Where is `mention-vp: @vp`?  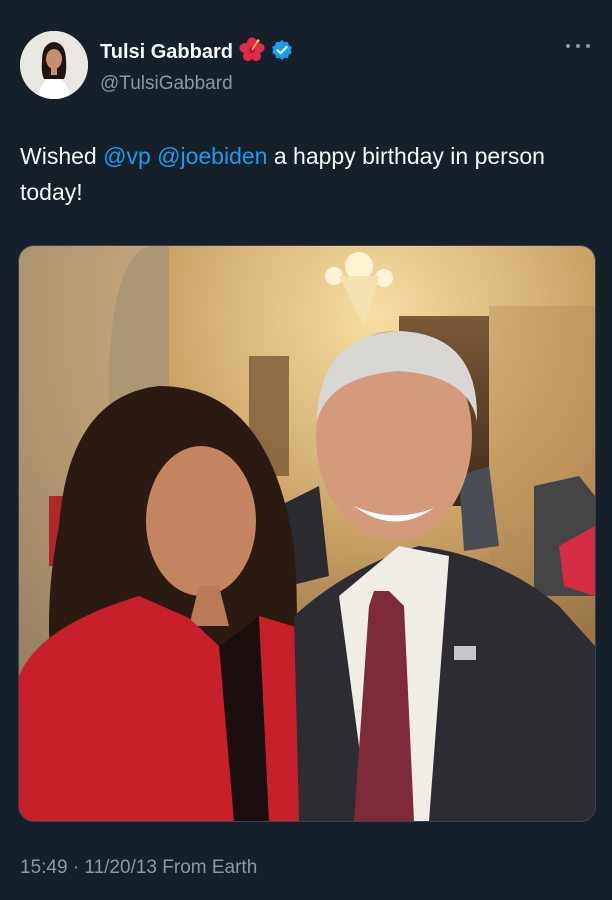
mention-vp: @vp is located at coordinates (127, 156).